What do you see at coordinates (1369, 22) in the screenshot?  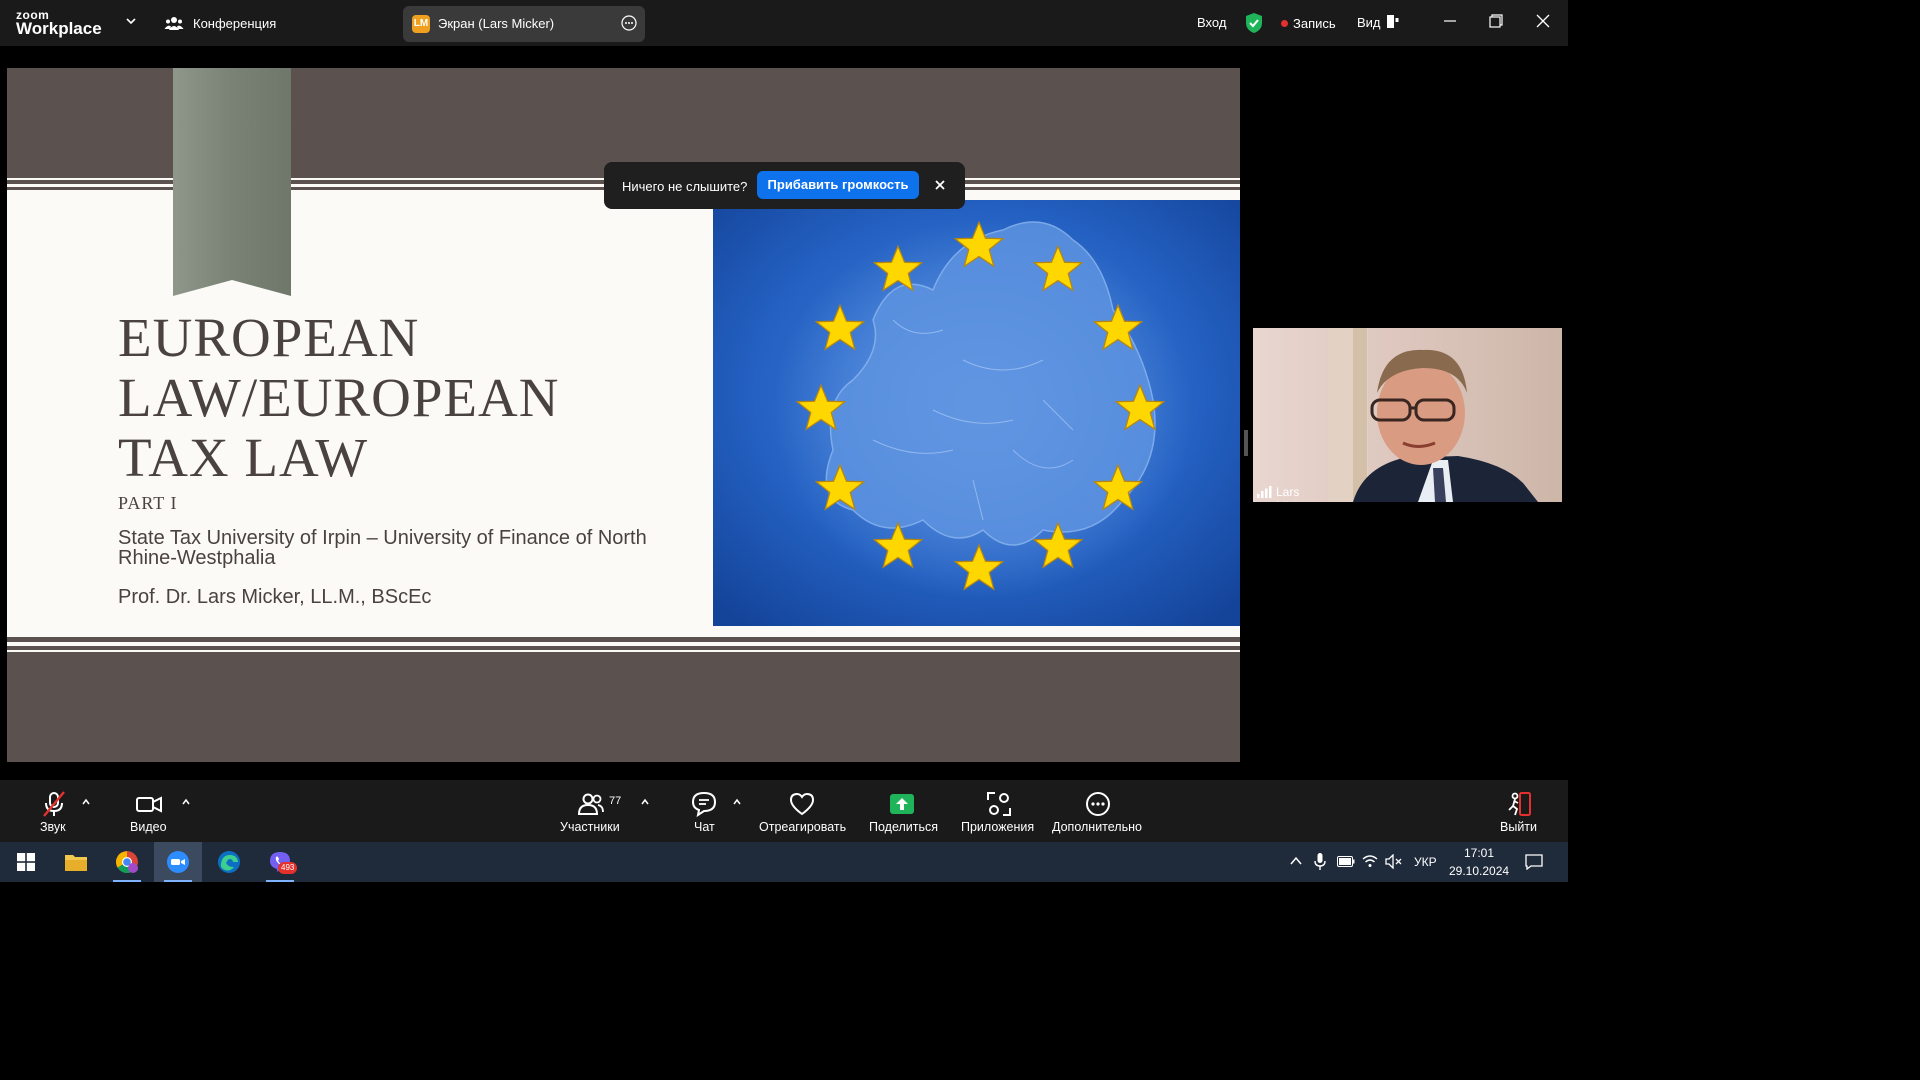 I see `view-menu: Вид` at bounding box center [1369, 22].